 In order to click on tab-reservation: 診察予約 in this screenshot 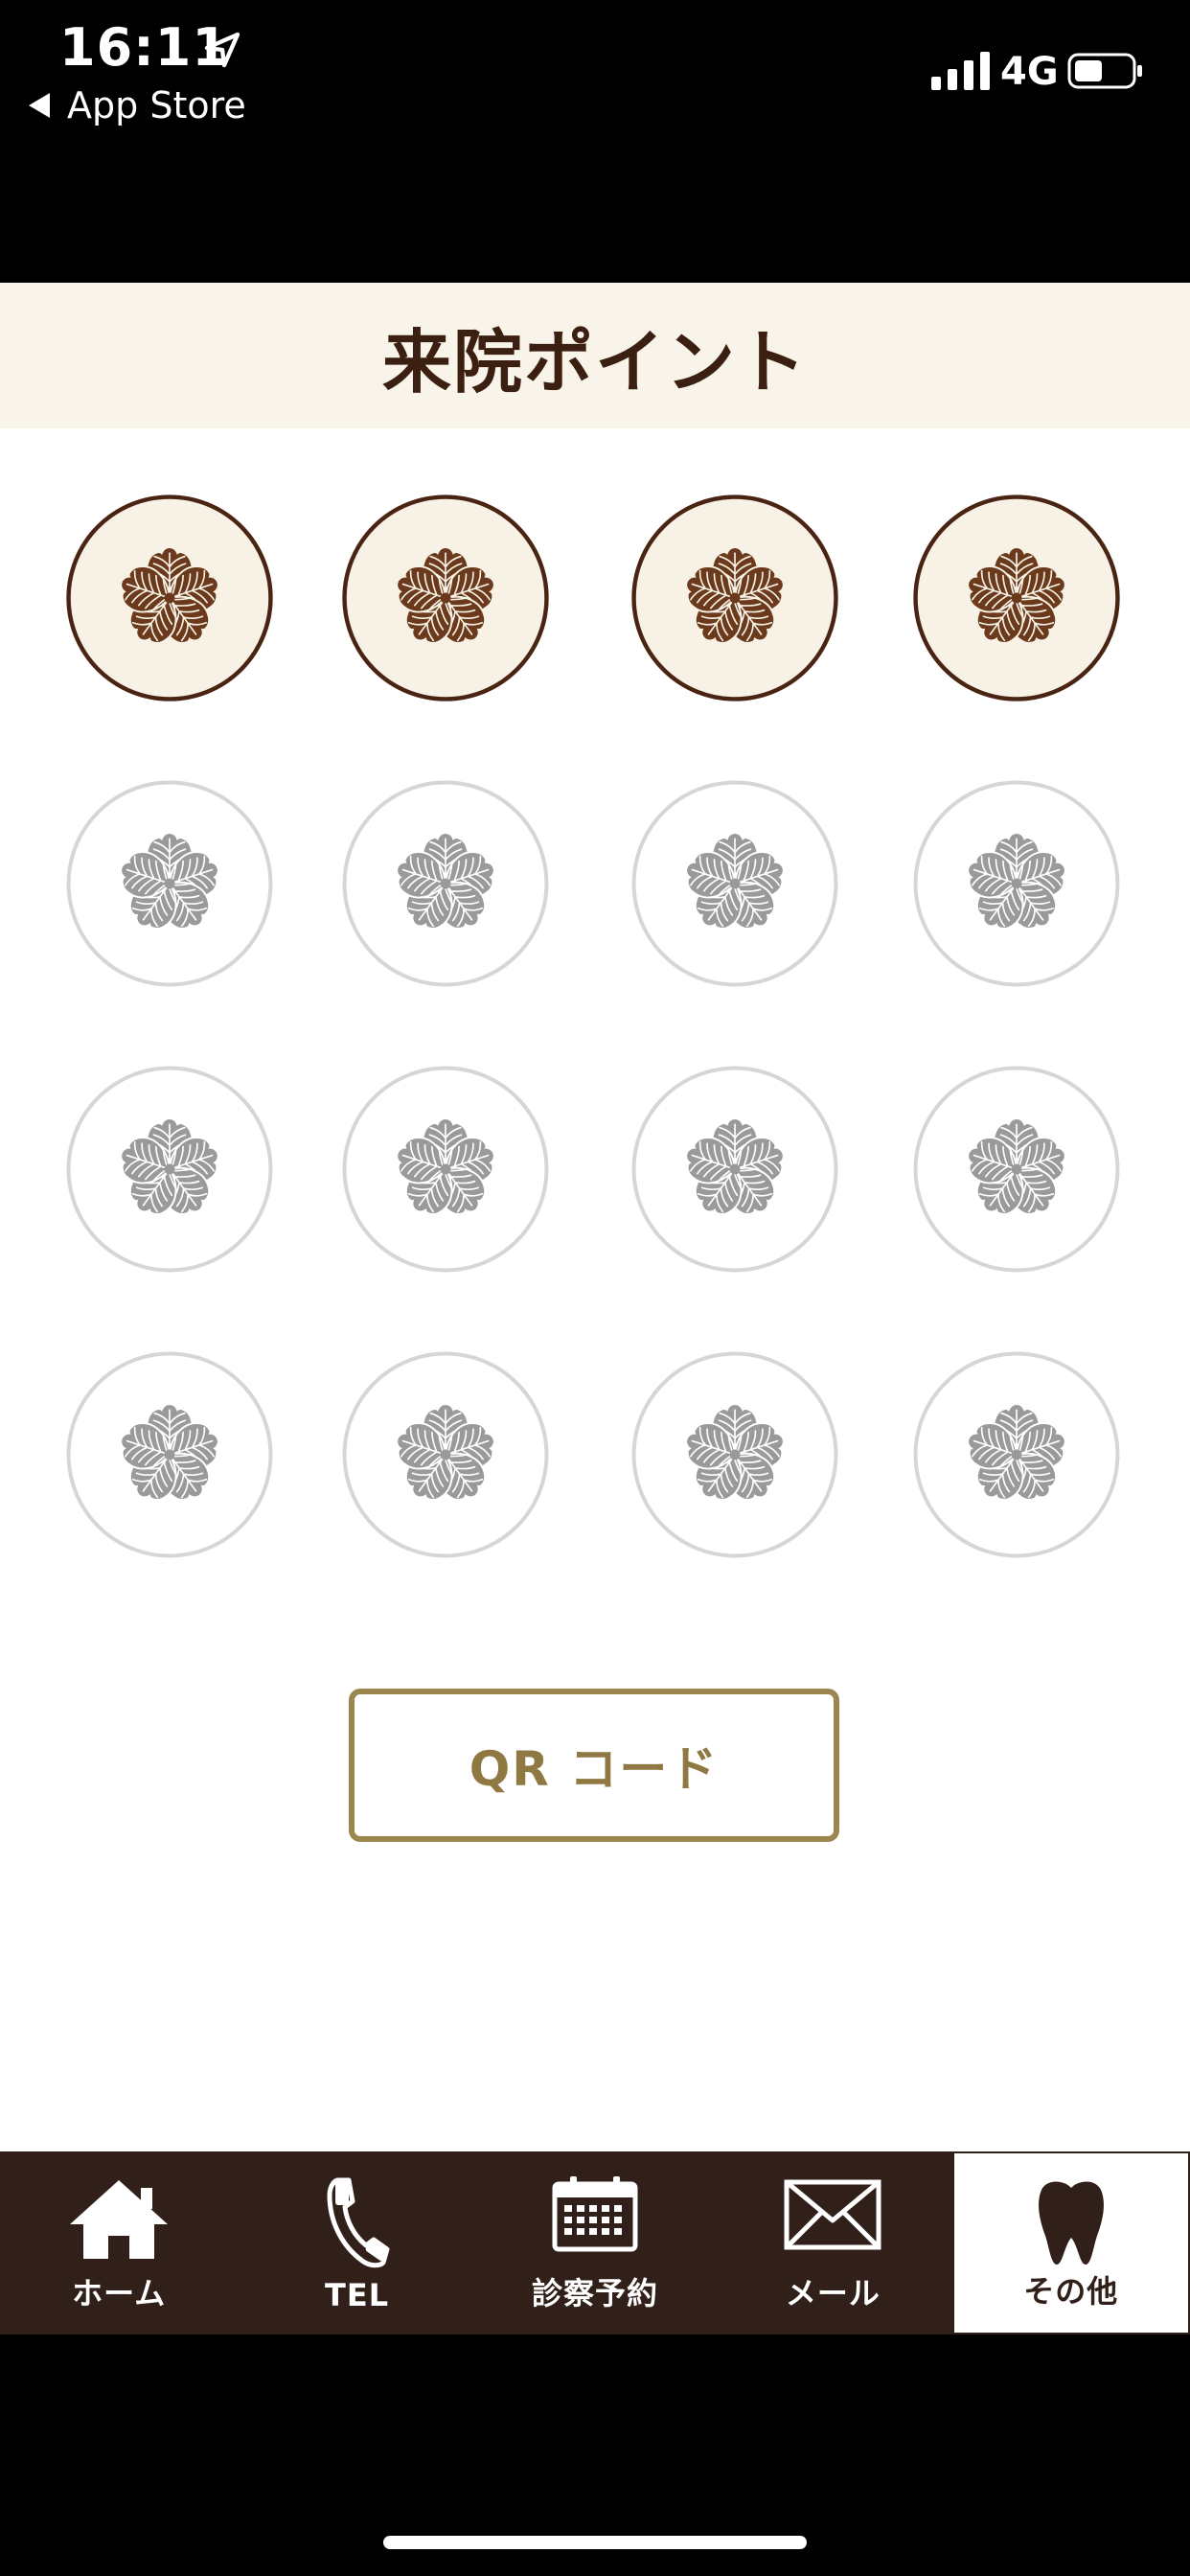, I will do `click(595, 2242)`.